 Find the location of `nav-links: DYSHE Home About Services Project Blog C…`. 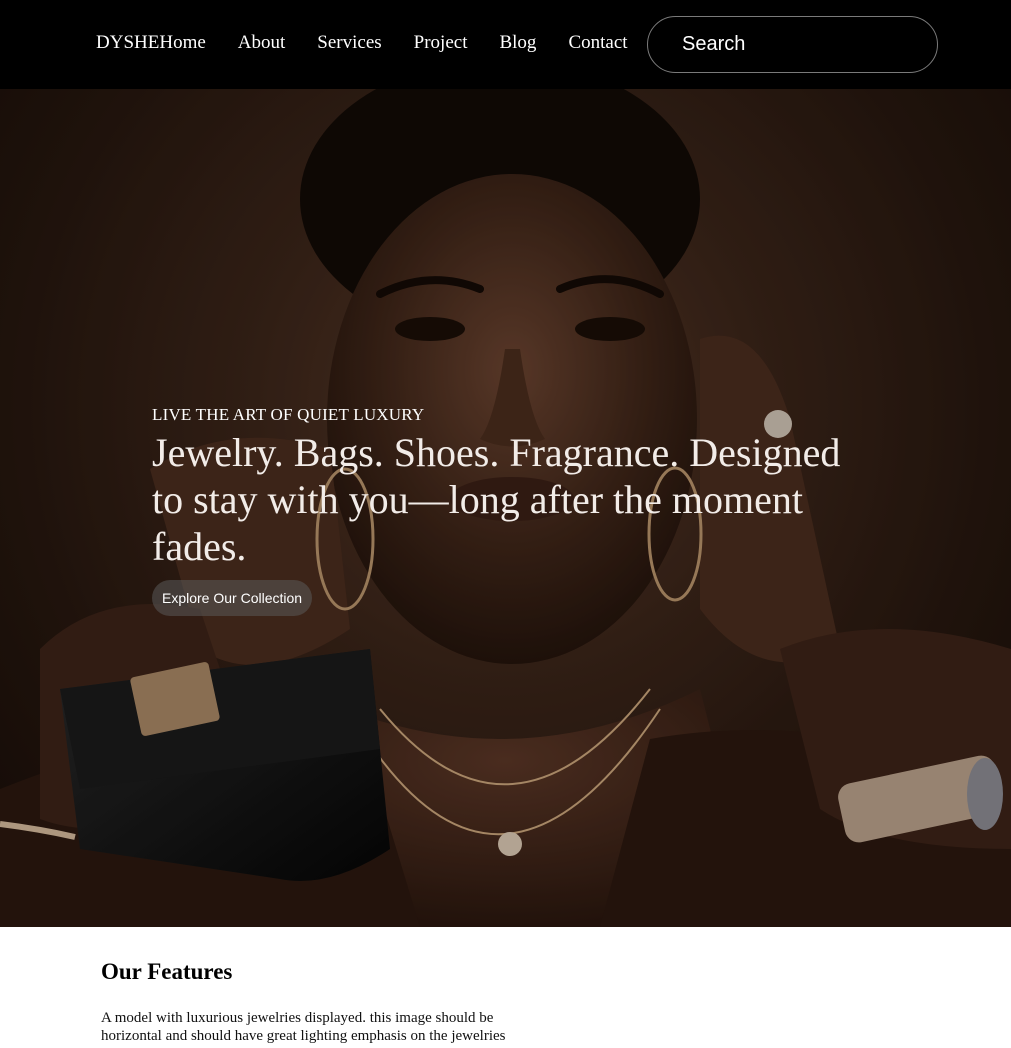

nav-links: DYSHE Home About Services Project Blog C… is located at coordinates (362, 43).